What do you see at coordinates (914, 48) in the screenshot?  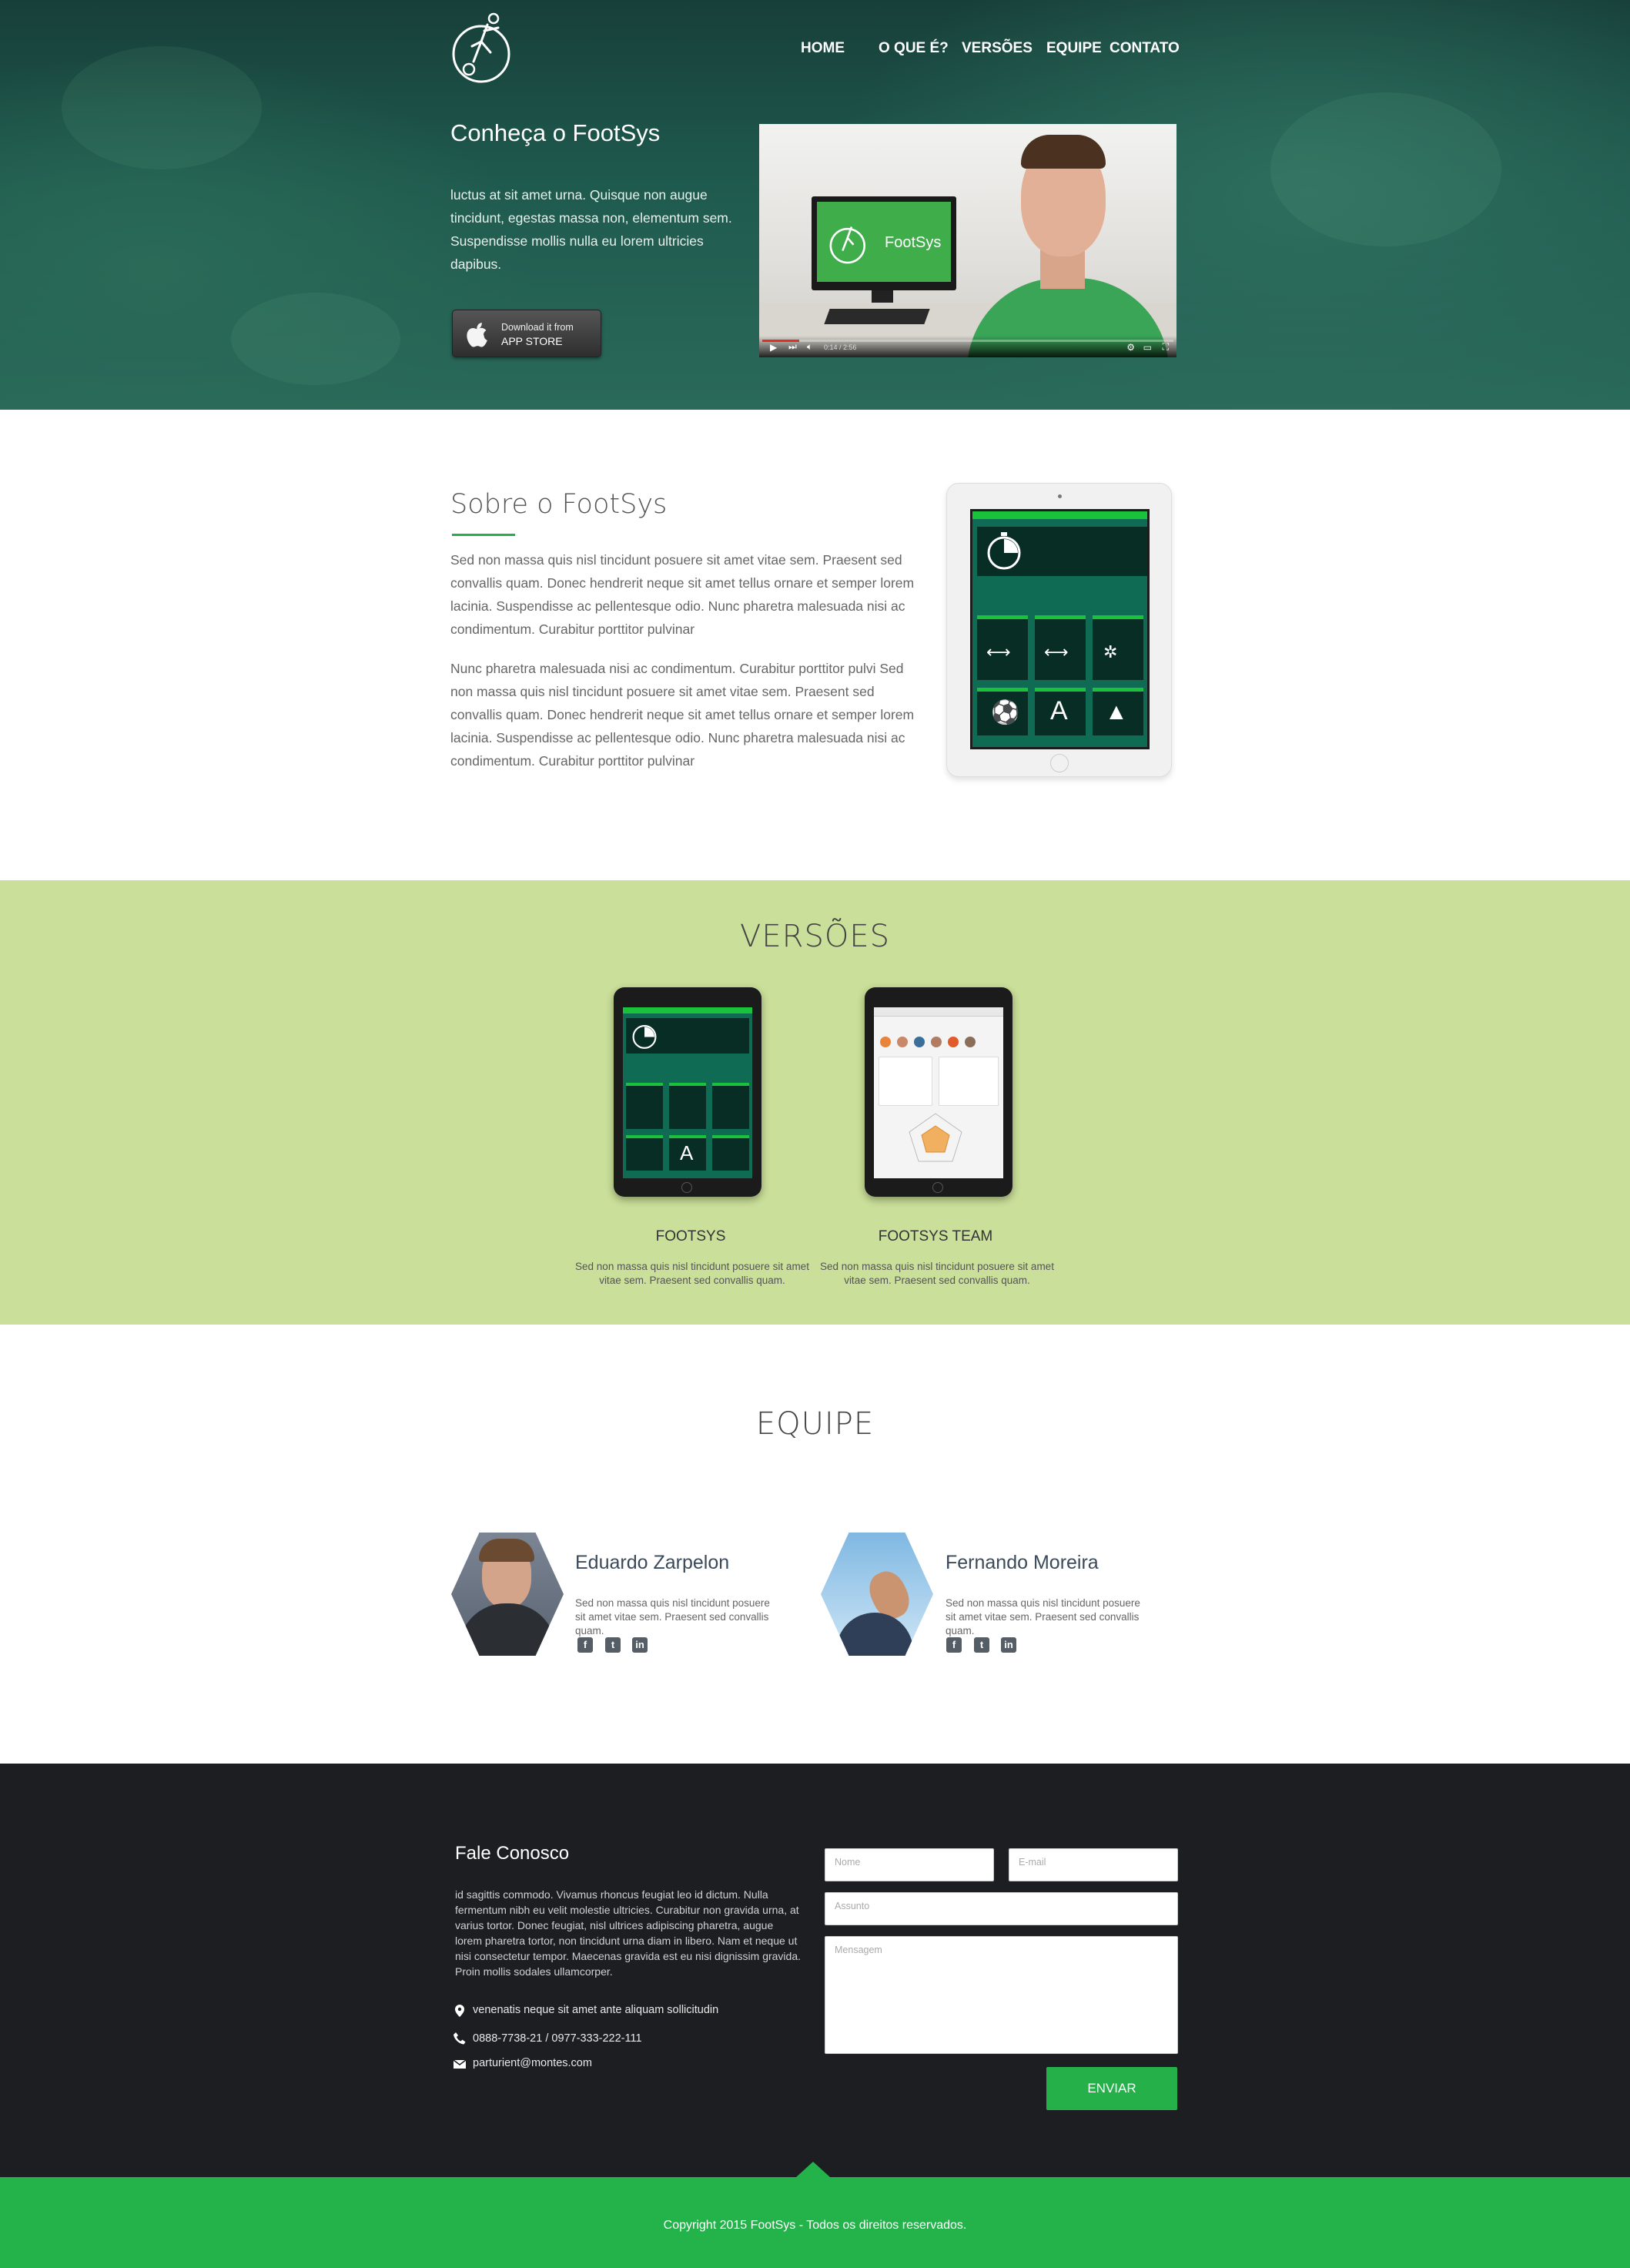 I see `nav-o-que-e: O QUE É?` at bounding box center [914, 48].